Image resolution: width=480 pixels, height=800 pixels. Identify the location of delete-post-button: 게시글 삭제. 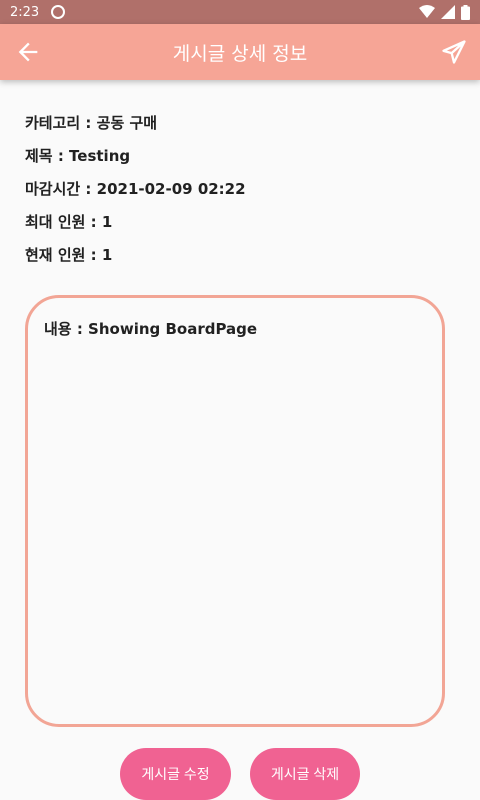
(305, 774).